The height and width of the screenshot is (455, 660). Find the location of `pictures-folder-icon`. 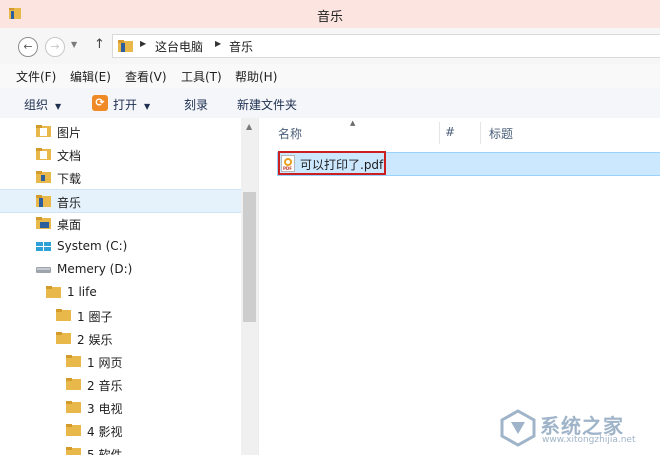

pictures-folder-icon is located at coordinates (43, 131).